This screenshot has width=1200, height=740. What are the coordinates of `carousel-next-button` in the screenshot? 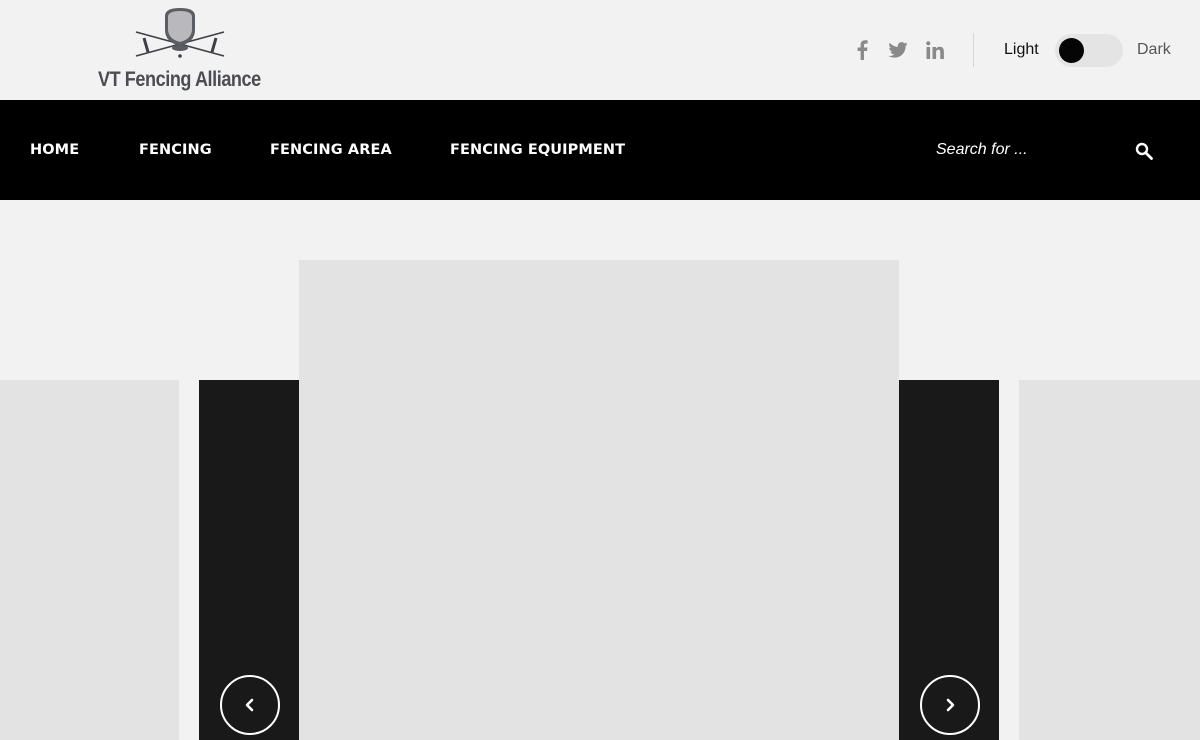 It's located at (950, 705).